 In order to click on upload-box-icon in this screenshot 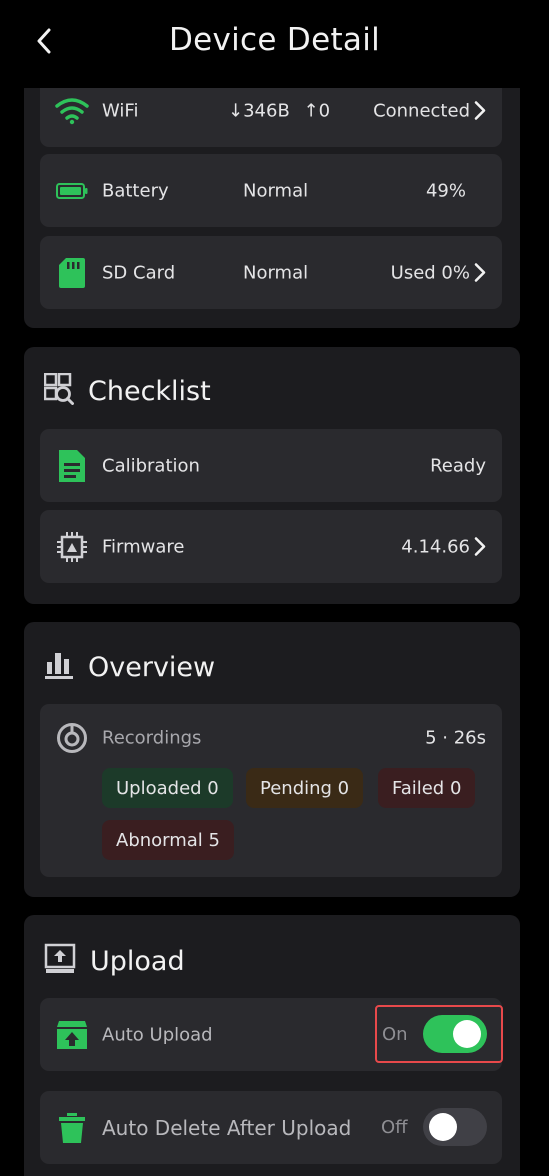, I will do `click(72, 1035)`.